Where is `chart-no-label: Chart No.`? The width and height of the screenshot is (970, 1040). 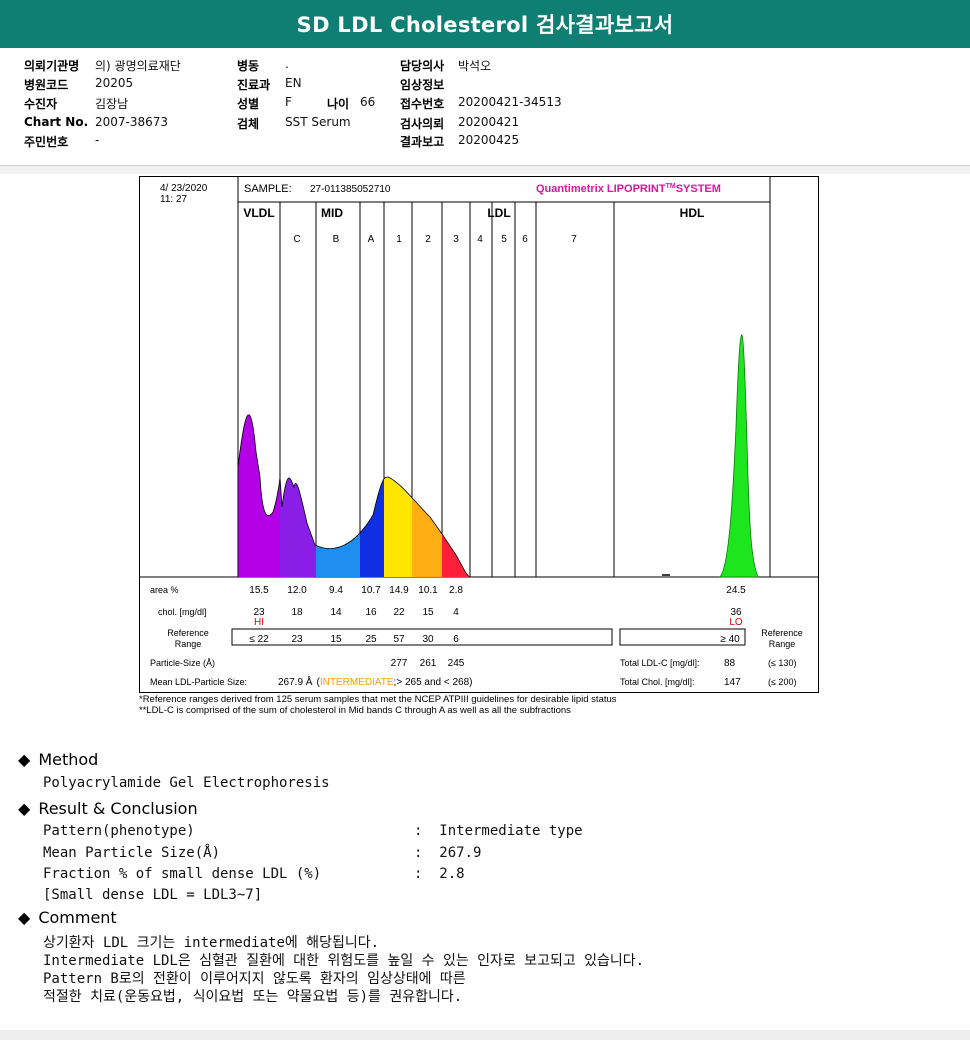
chart-no-label: Chart No. is located at coordinates (56, 122).